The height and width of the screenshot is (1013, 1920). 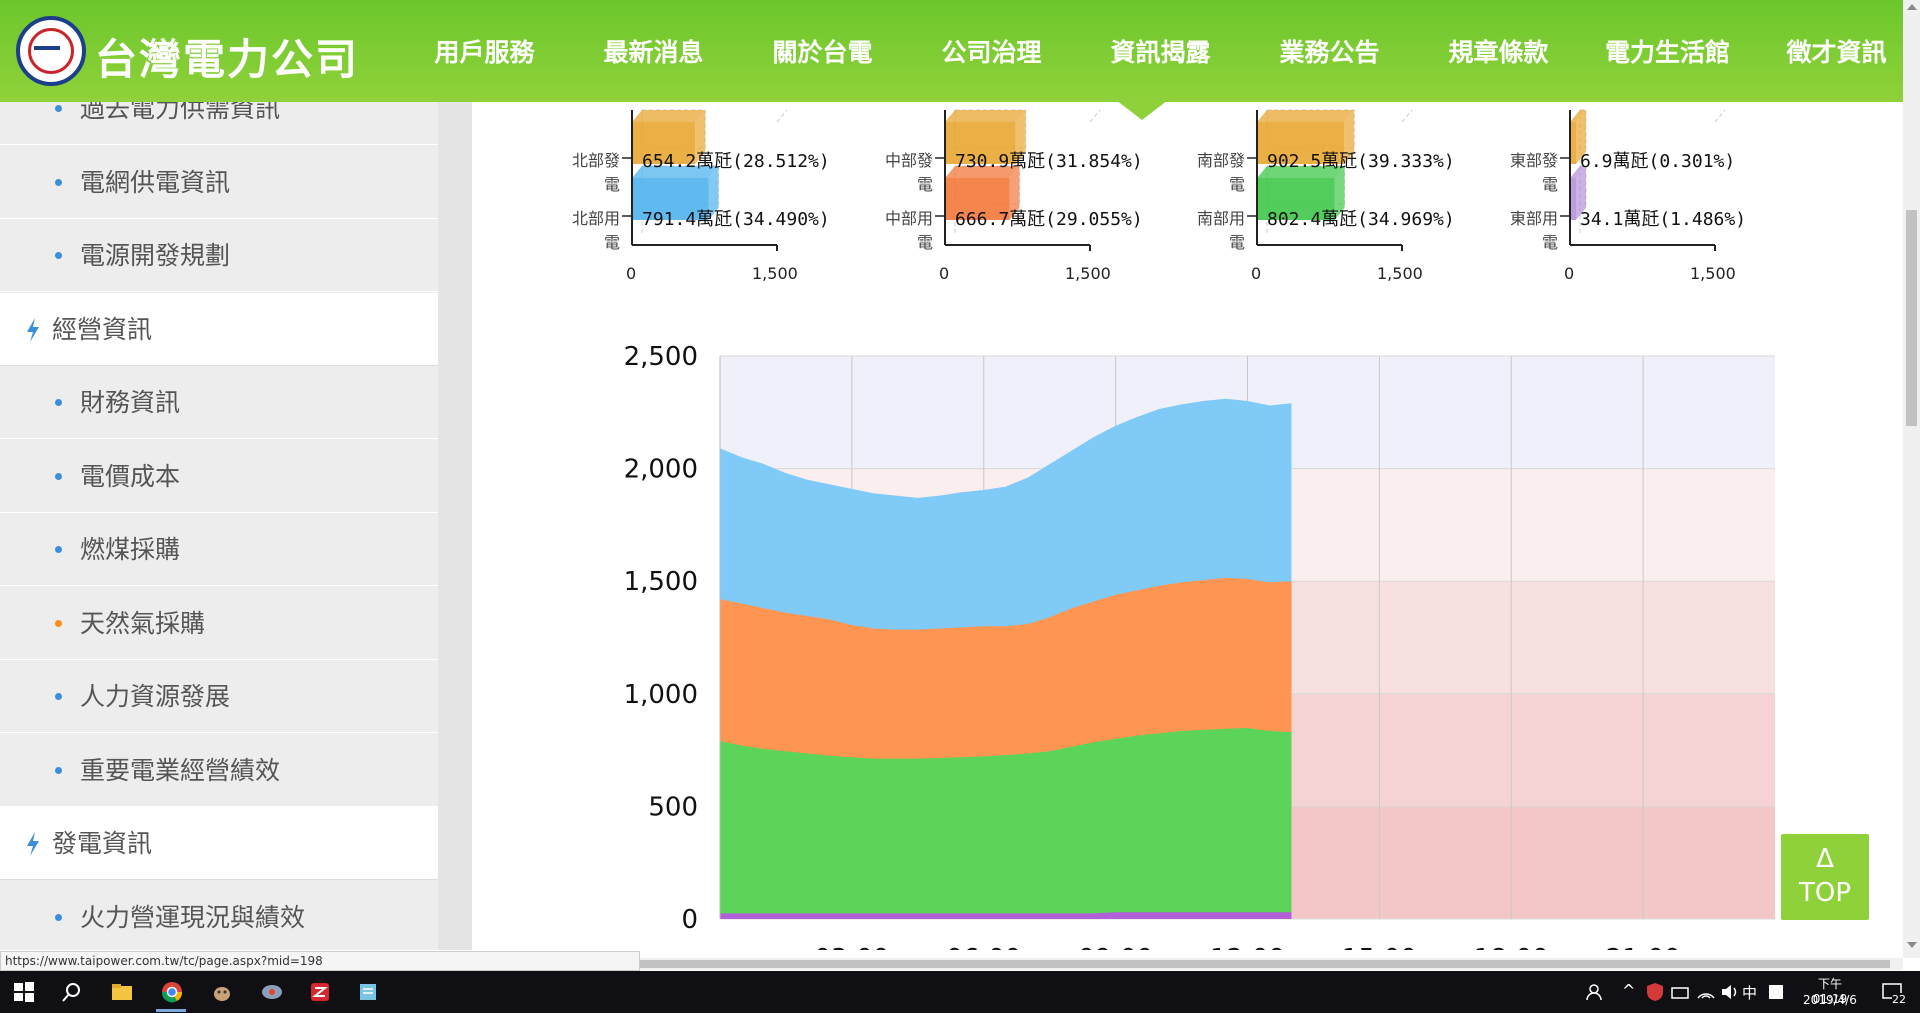 What do you see at coordinates (661, 582) in the screenshot?
I see `y-tick-label: 1,500` at bounding box center [661, 582].